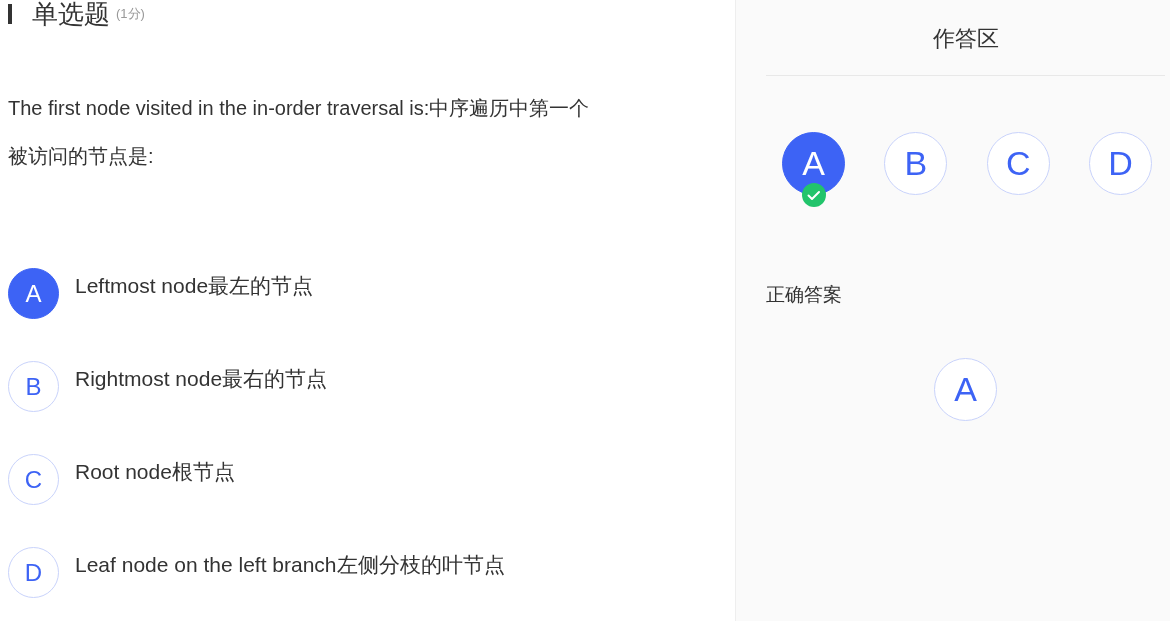 The image size is (1170, 621). I want to click on question-type: 单选题, so click(71, 15).